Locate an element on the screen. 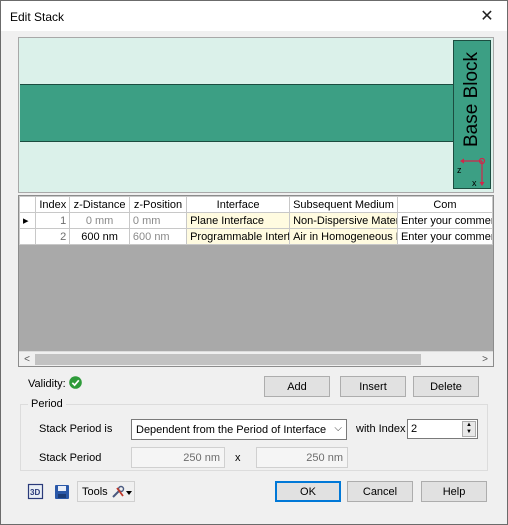 The height and width of the screenshot is (525, 508). cell-z-distance: 0 mm is located at coordinates (99, 220).